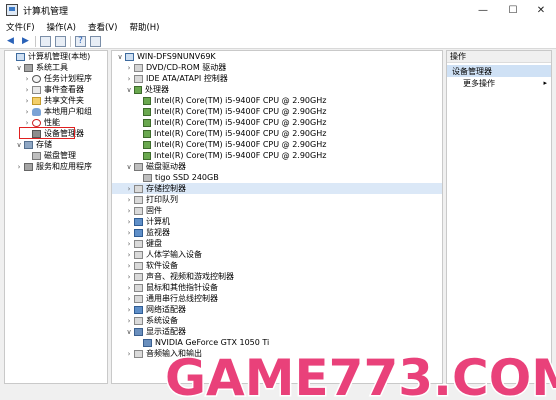  I want to click on device-tree-item-row: › 网络适配器, so click(277, 309).